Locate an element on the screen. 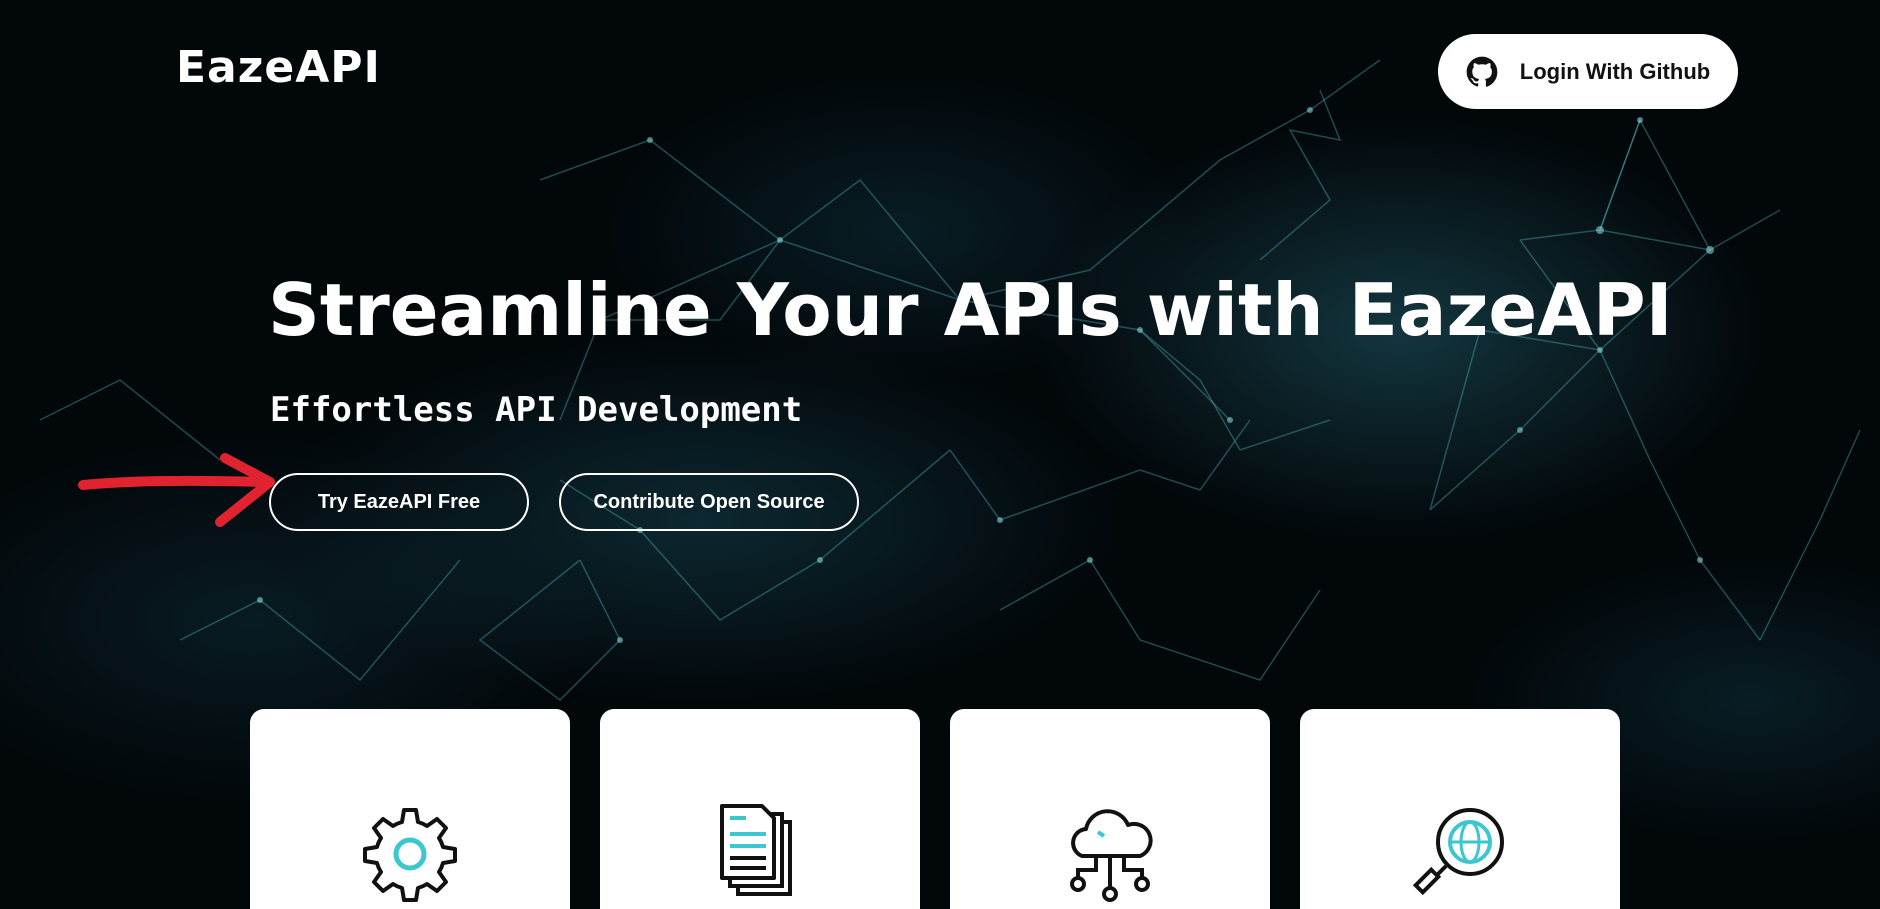 The width and height of the screenshot is (1880, 909). feature-card-gear is located at coordinates (410, 809).